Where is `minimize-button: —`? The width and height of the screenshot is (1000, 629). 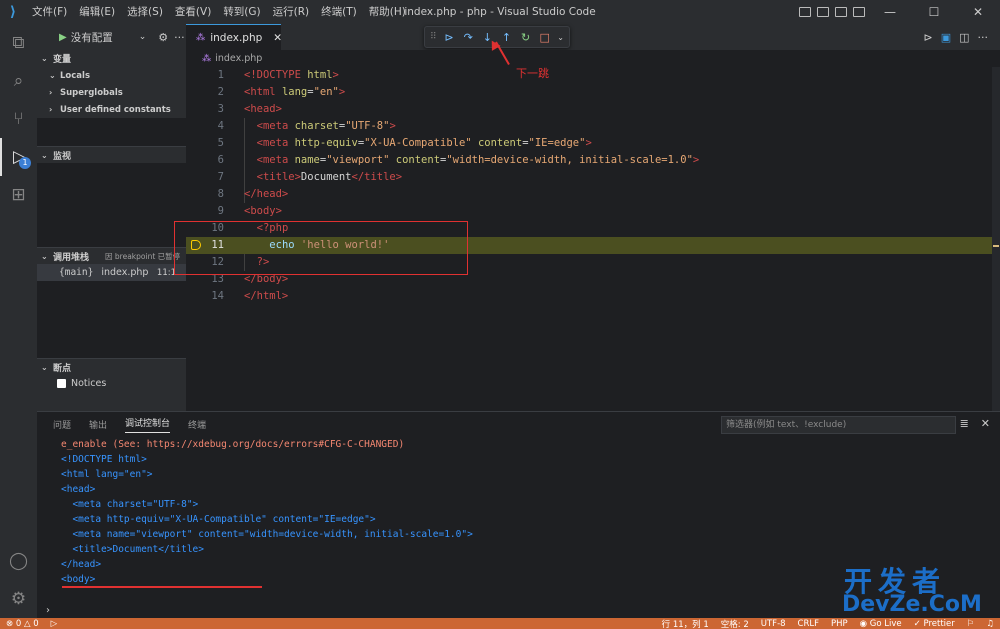 minimize-button: — is located at coordinates (890, 12).